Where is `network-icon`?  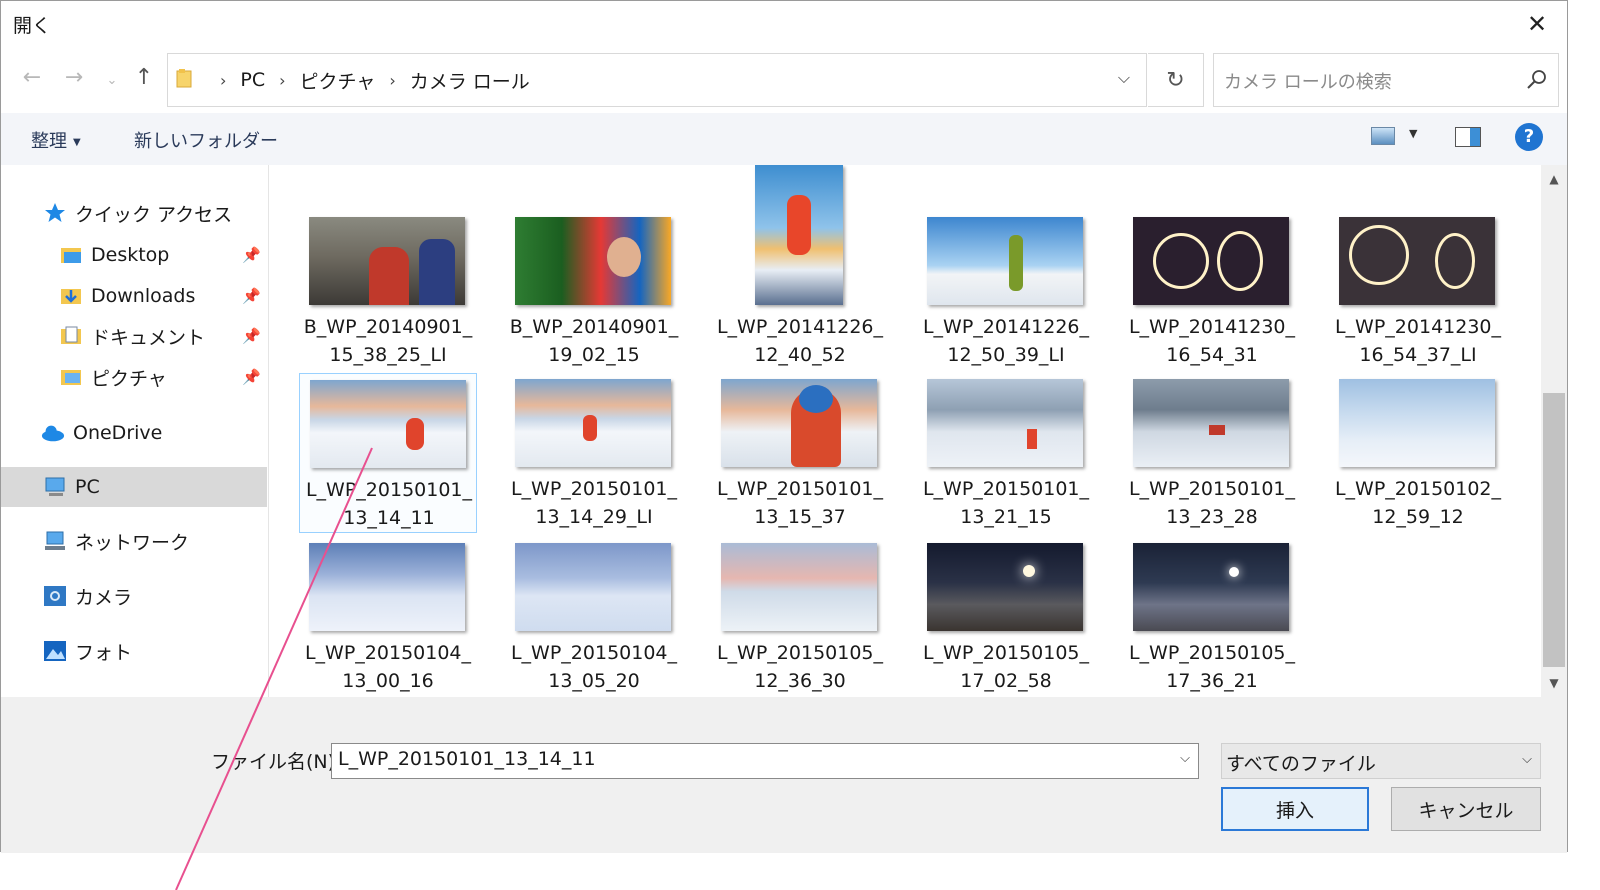 network-icon is located at coordinates (55, 540).